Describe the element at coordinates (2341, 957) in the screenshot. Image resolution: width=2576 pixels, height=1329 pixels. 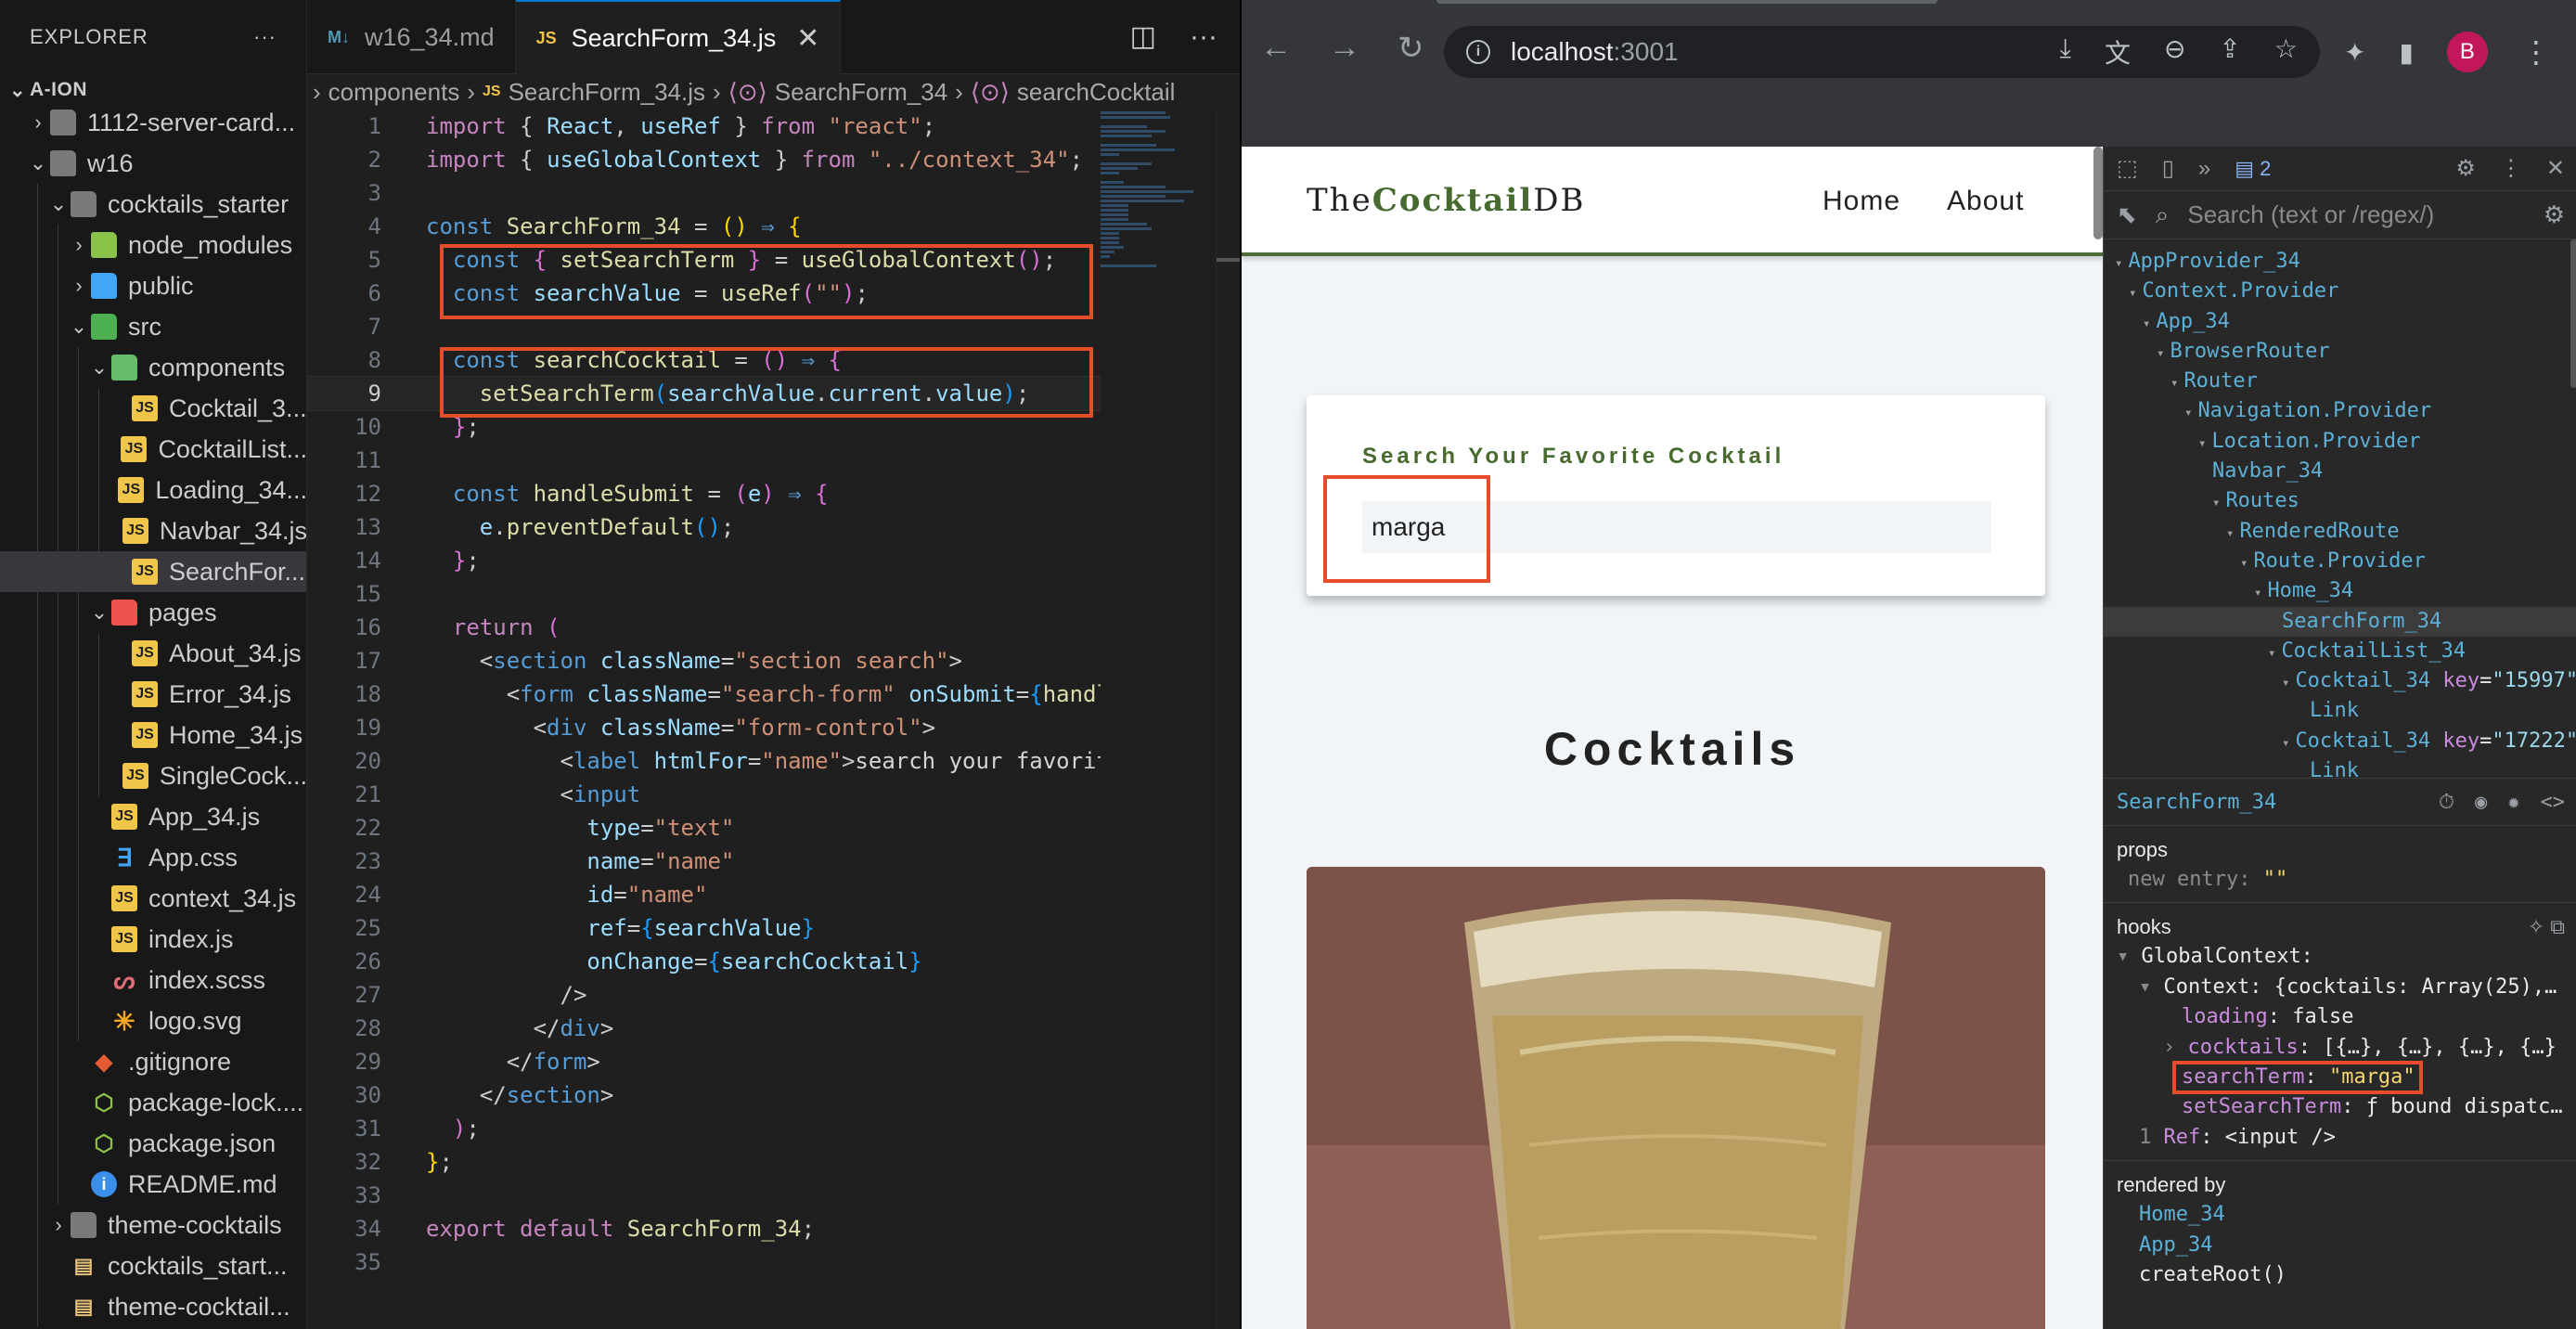
I see `hook-row: ▾ GlobalContext:` at that location.